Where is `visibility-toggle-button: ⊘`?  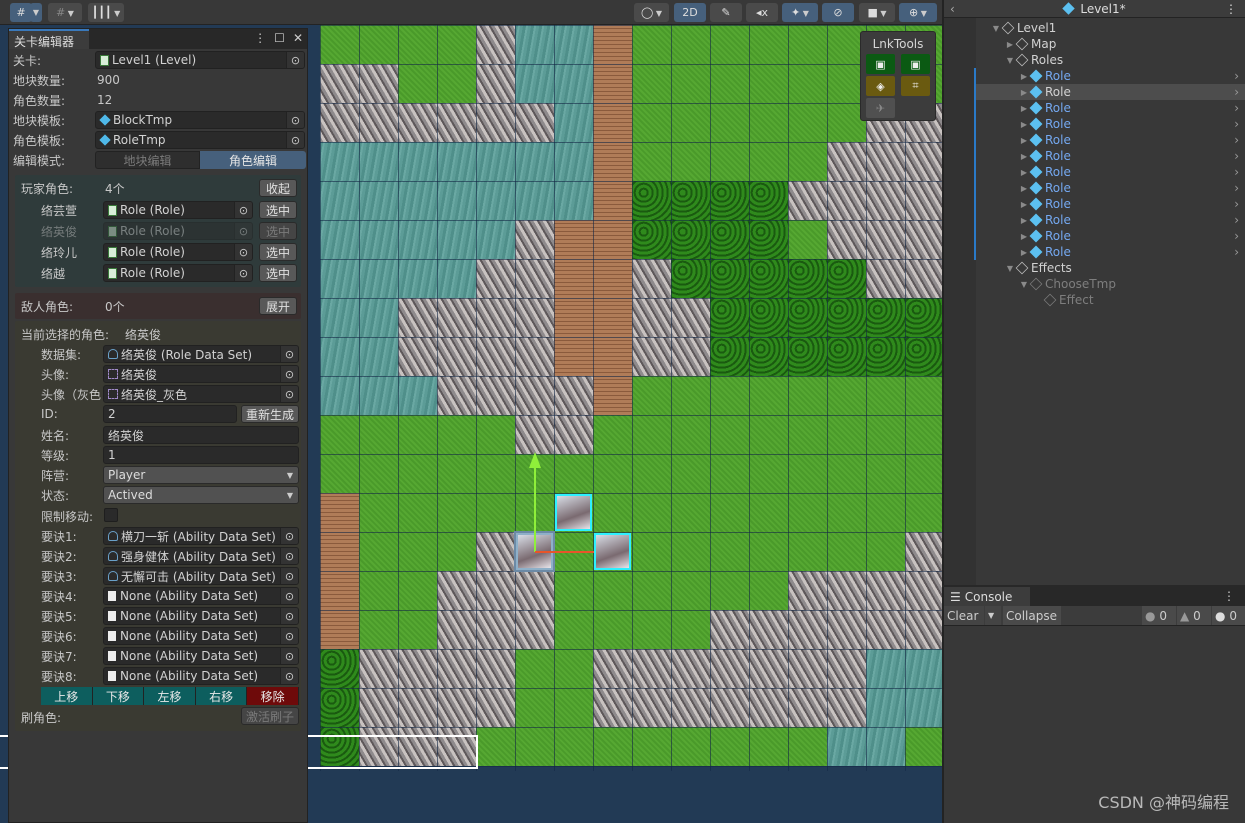 visibility-toggle-button: ⊘ is located at coordinates (838, 12).